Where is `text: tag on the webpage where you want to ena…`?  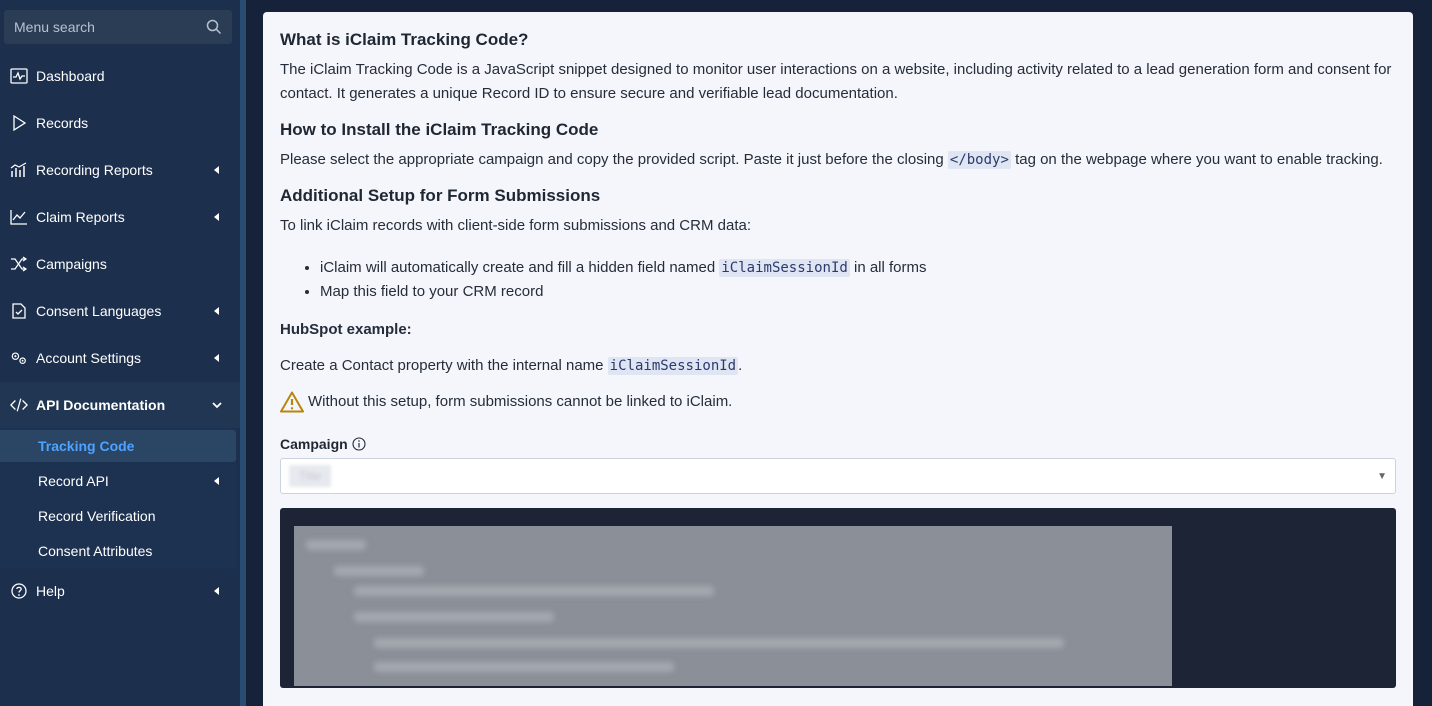 text: tag on the webpage where you want to ena… is located at coordinates (1196, 159).